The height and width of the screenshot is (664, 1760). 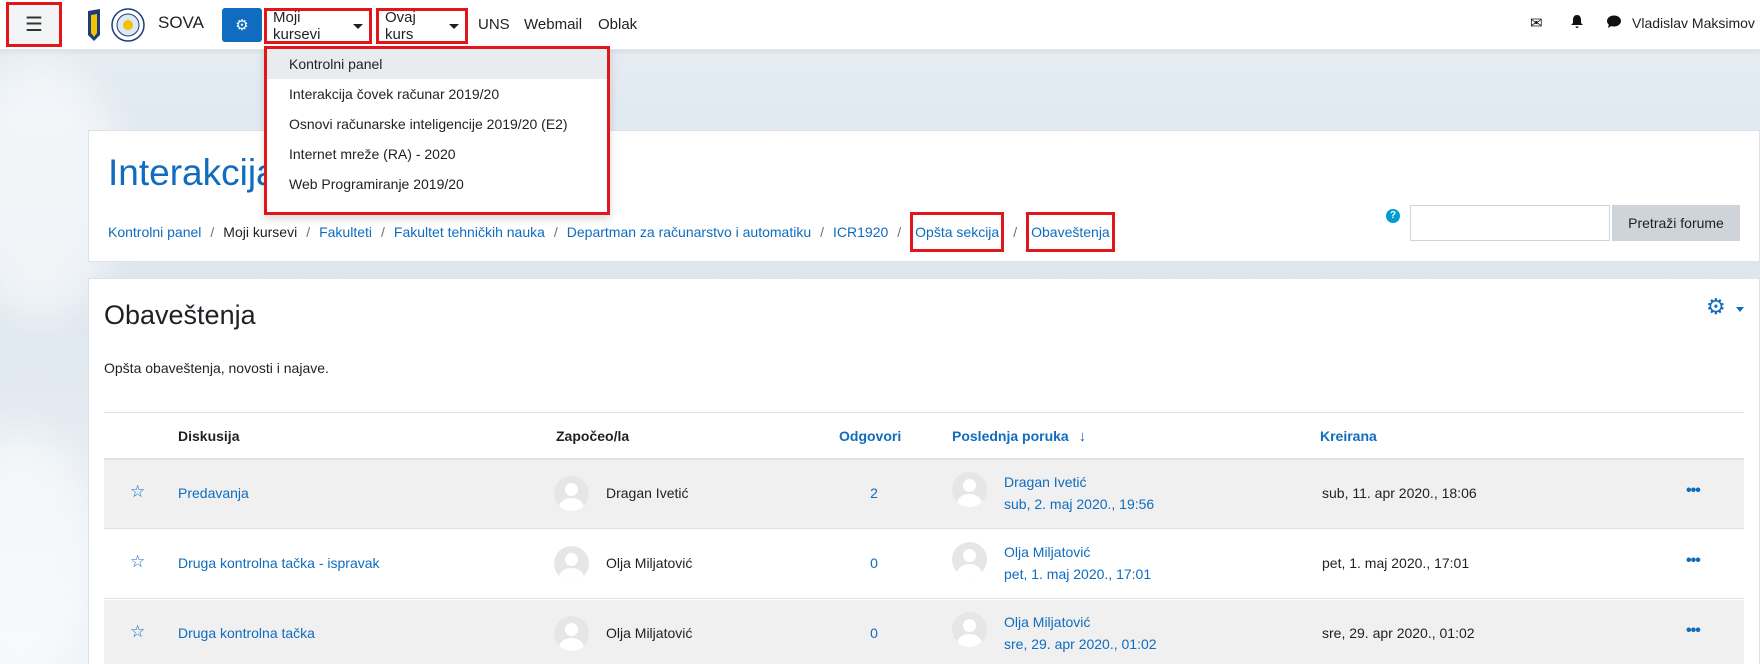 I want to click on breadcrumb-item: Opšta sekcija, so click(x=957, y=232).